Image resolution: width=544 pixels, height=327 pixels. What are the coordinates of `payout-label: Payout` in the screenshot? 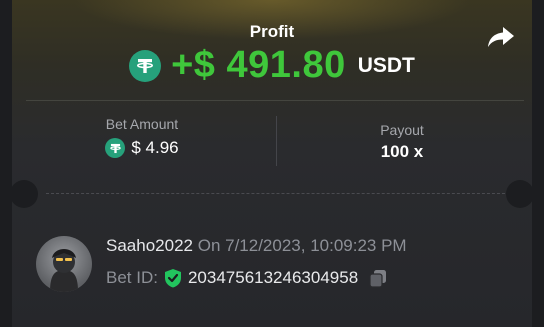 It's located at (402, 130).